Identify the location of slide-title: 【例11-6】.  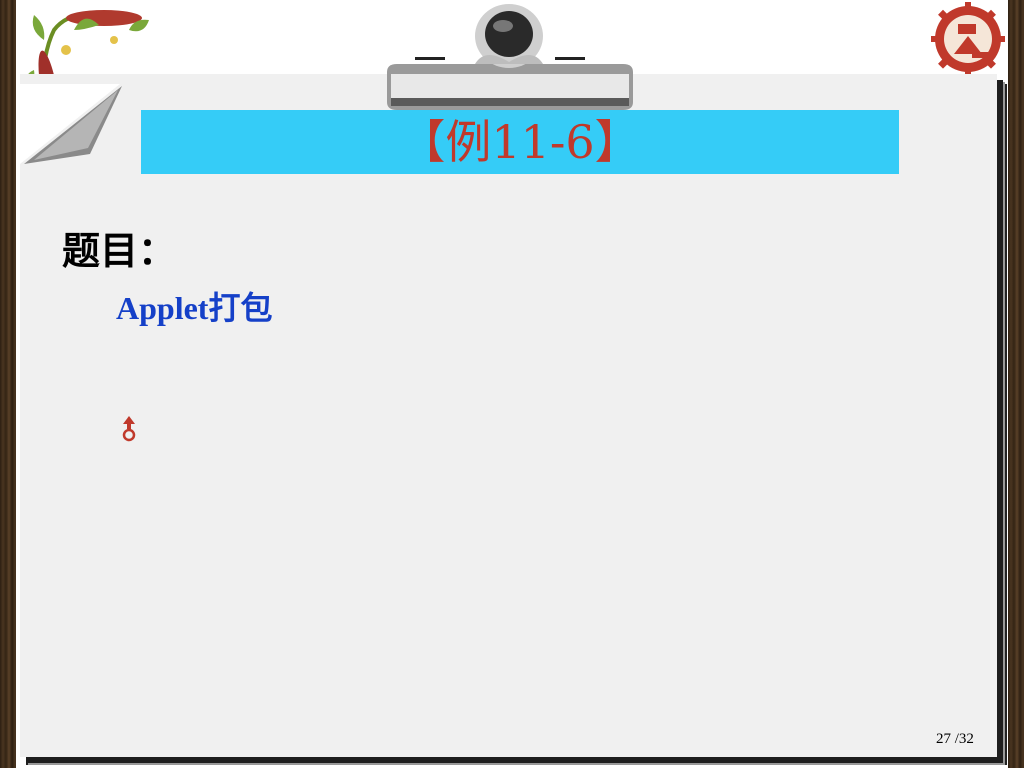
(520, 142).